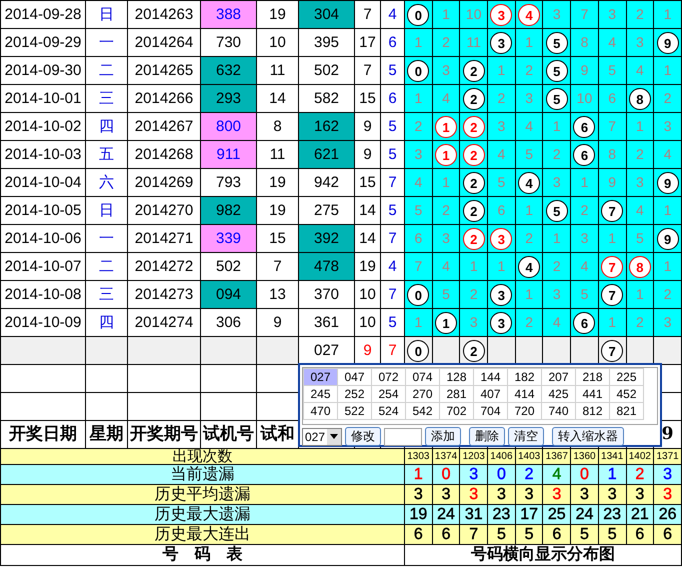 This screenshot has height=567, width=682. I want to click on number-option: 252, so click(355, 394).